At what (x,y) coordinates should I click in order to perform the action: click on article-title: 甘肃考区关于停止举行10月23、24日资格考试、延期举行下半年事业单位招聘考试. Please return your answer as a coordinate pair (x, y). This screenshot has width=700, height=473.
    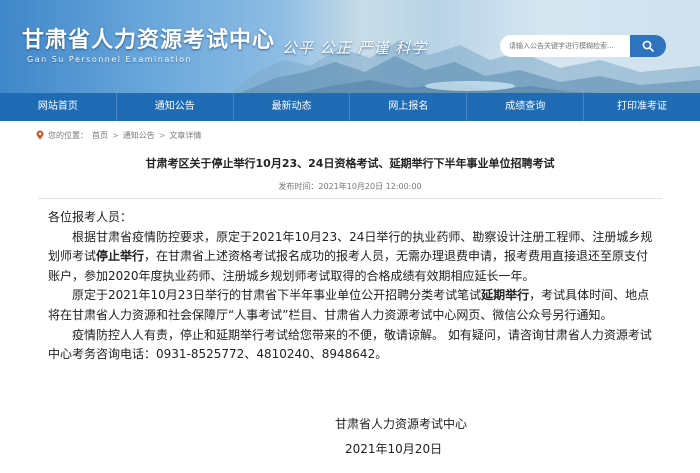
    Looking at the image, I should click on (350, 163).